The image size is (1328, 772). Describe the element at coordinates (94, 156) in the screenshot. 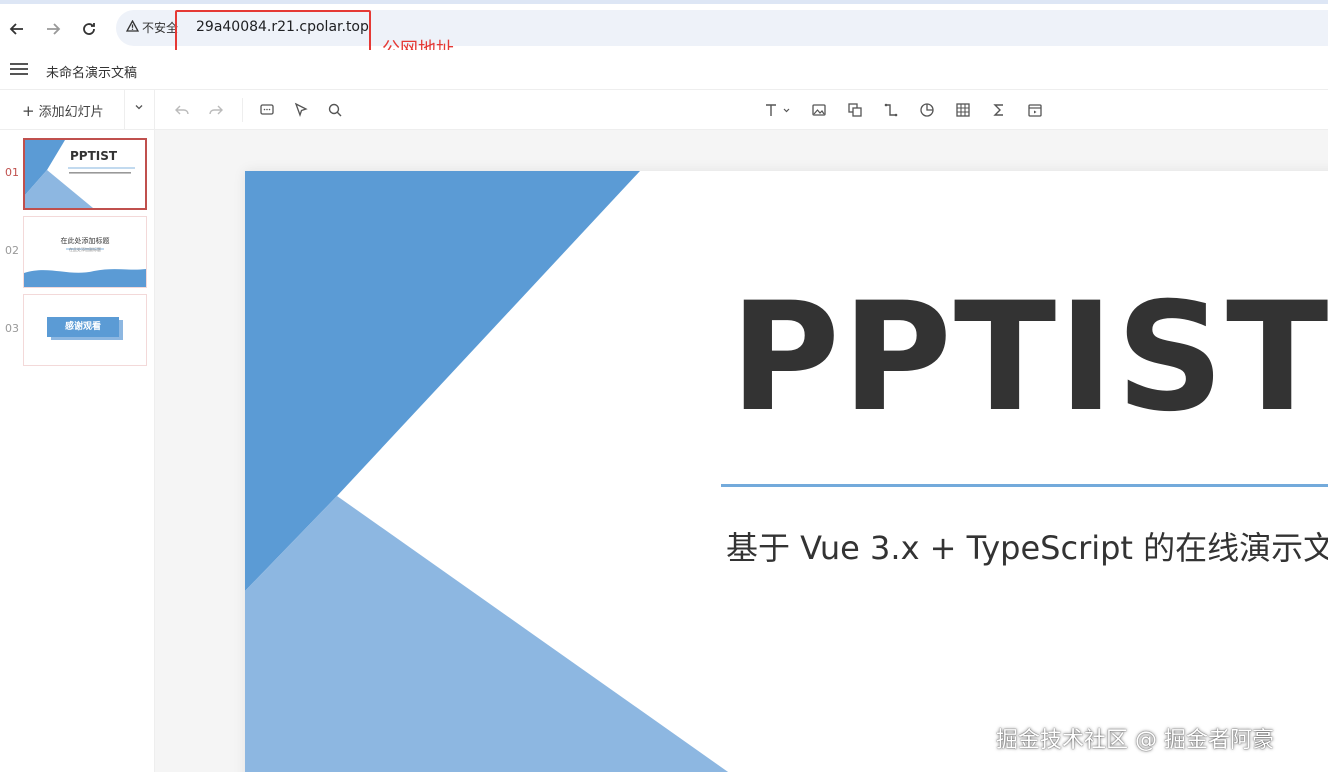

I see `thumbnail-title: PPTIST` at that location.